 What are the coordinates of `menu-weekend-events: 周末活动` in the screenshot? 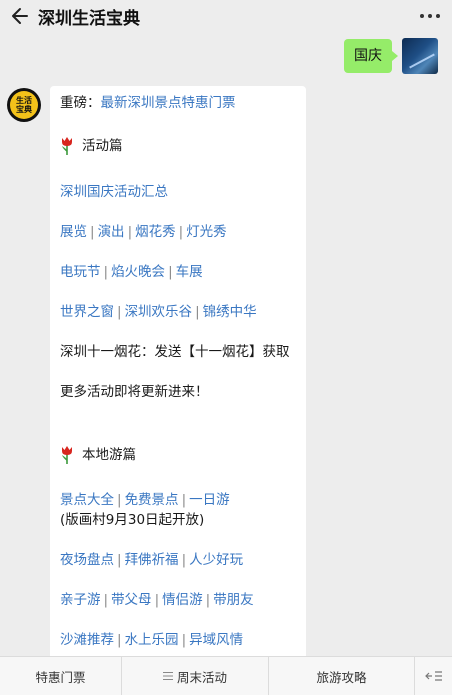 It's located at (195, 676).